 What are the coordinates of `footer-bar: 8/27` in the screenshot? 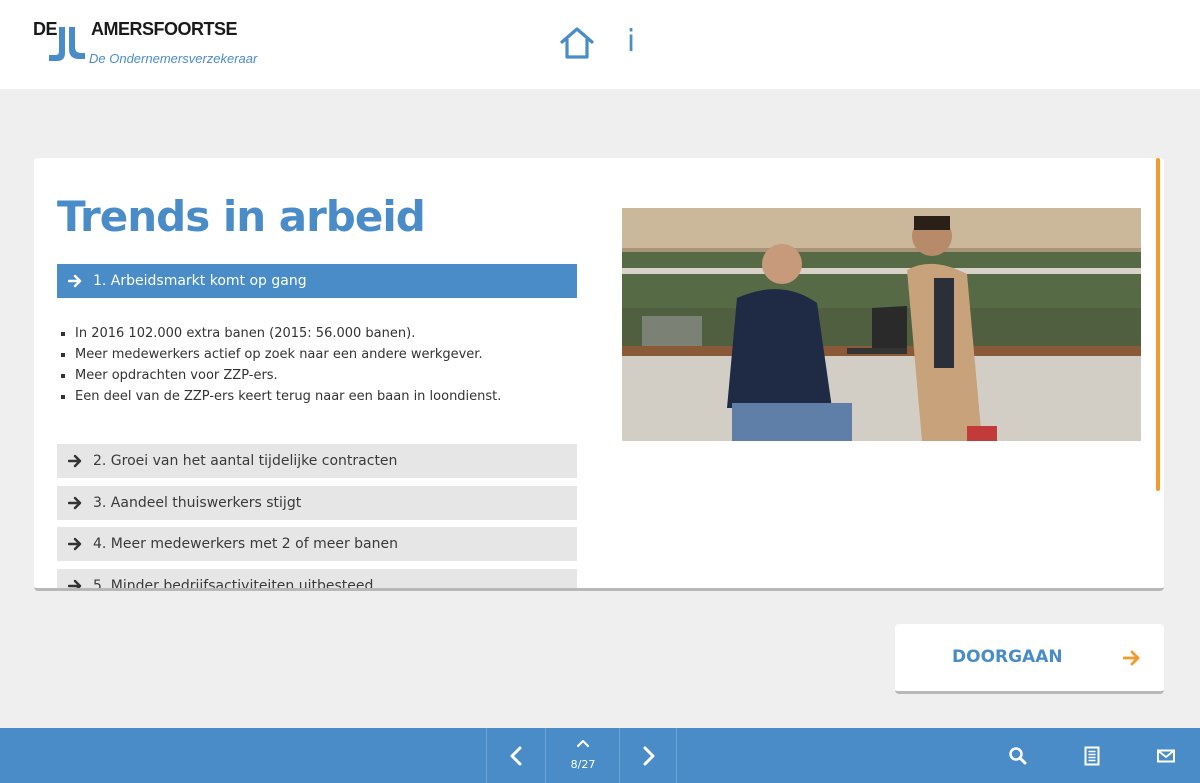 It's located at (600, 755).